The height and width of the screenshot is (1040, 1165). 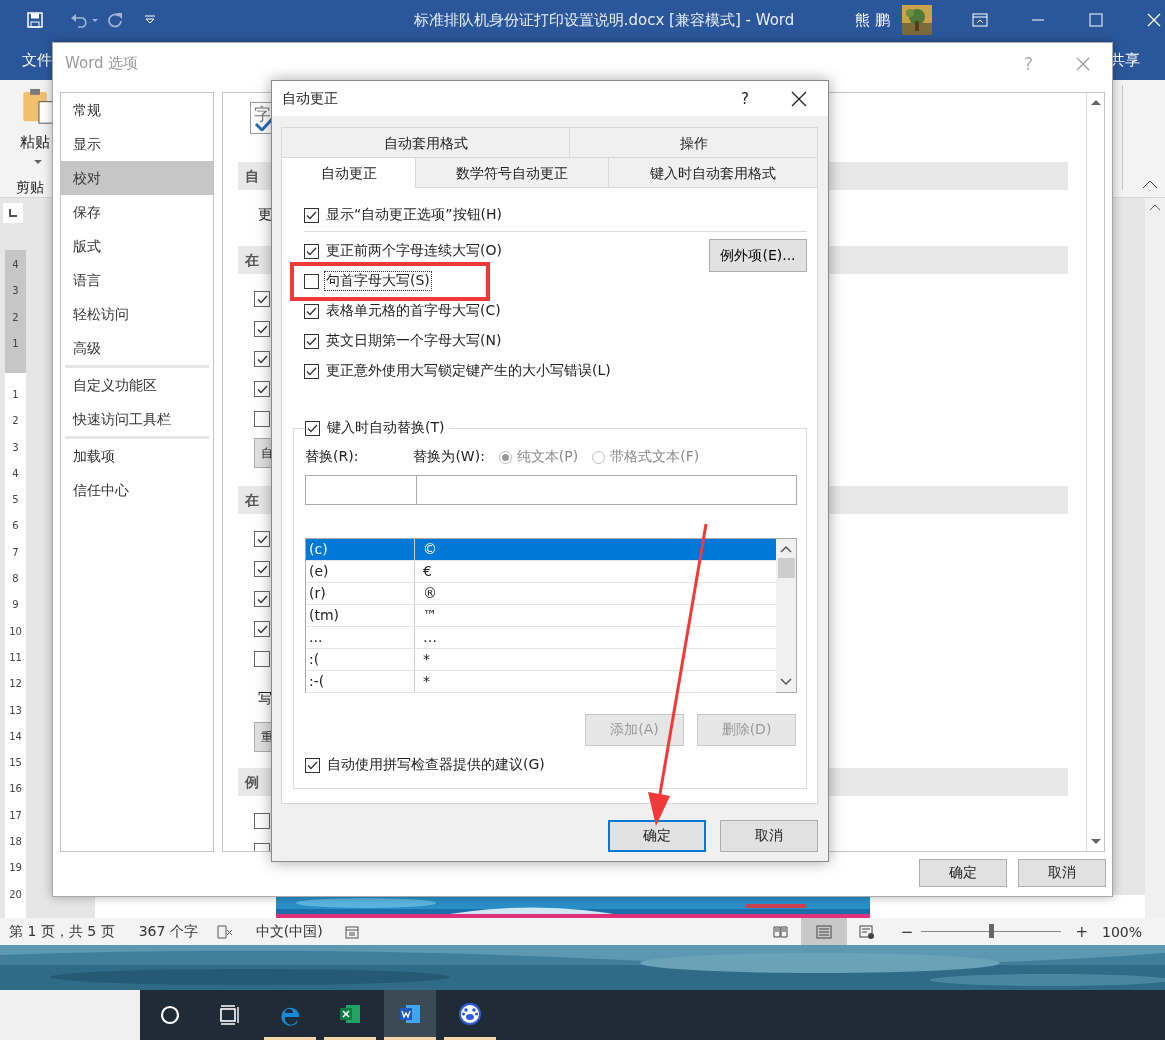 I want to click on ok-button: 确定, so click(x=657, y=836).